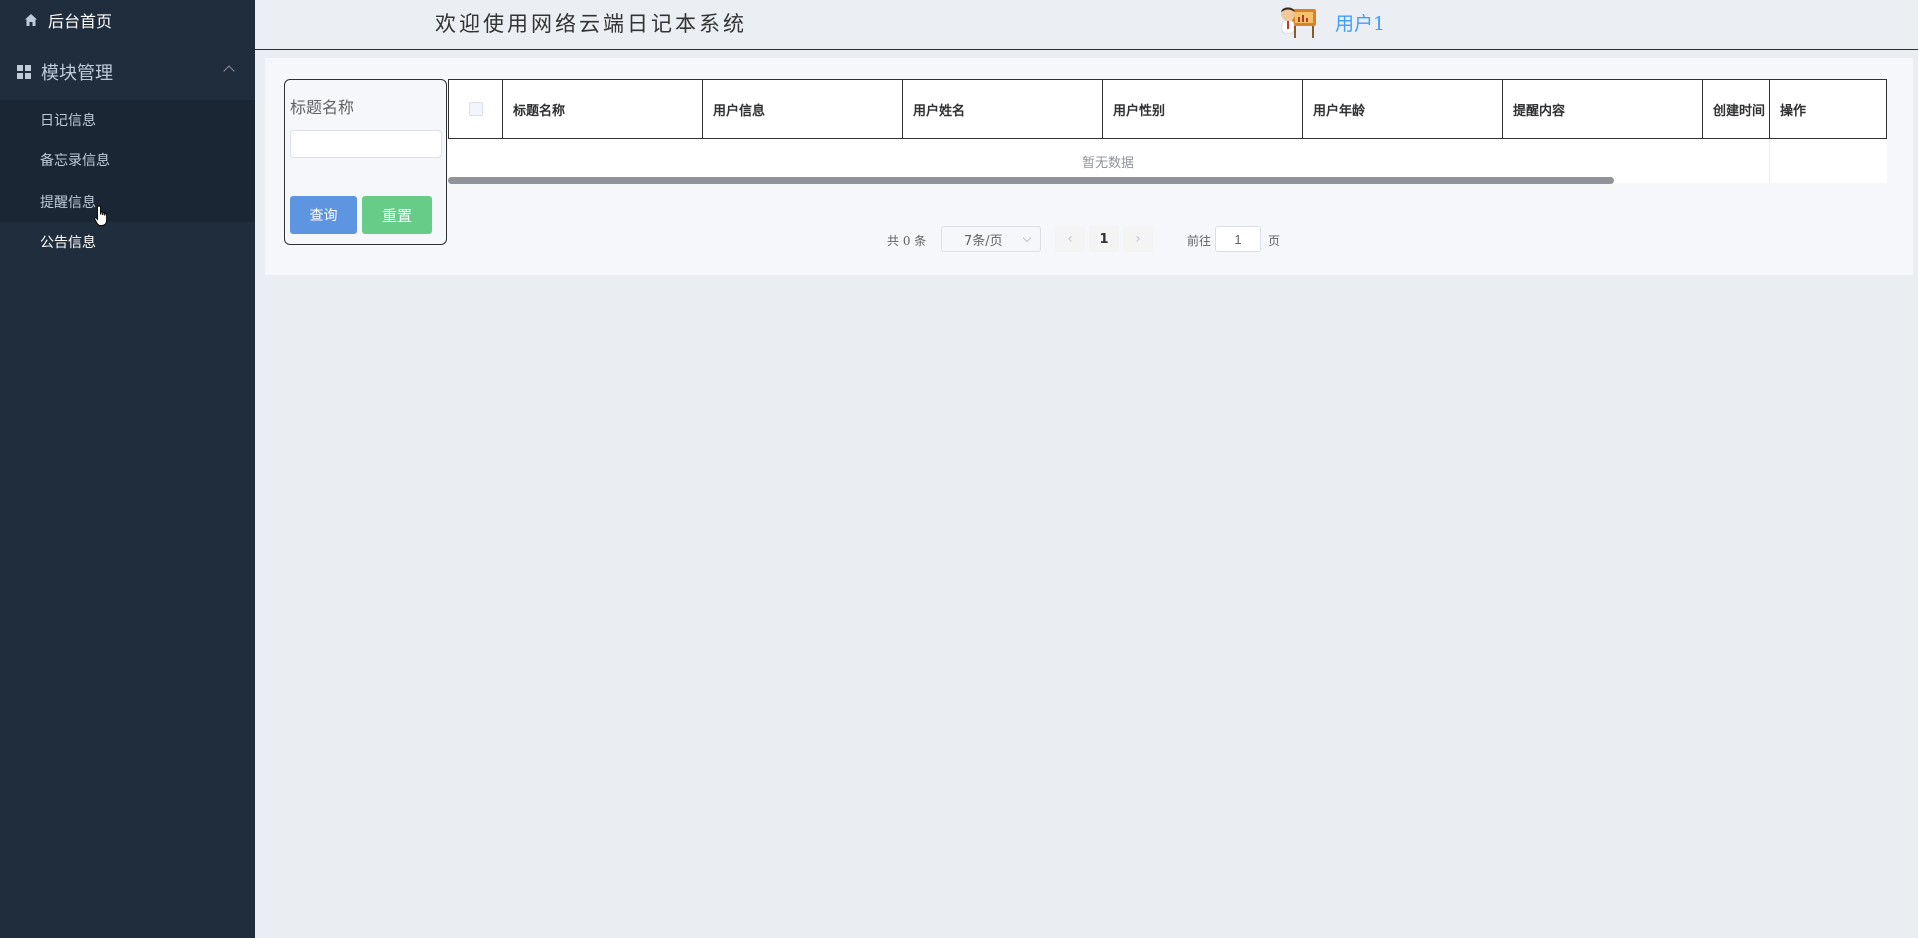 This screenshot has height=938, width=1918. What do you see at coordinates (1602, 109) in the screenshot?
I see `column-header: 提醒内容` at bounding box center [1602, 109].